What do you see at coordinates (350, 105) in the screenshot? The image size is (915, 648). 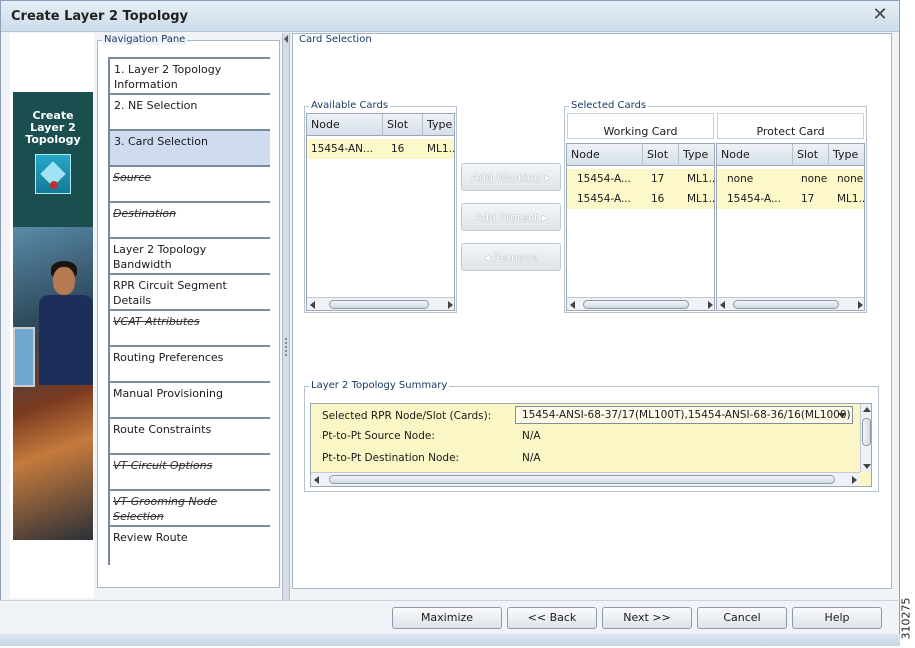 I see `available-cards-legend: Available Cards` at bounding box center [350, 105].